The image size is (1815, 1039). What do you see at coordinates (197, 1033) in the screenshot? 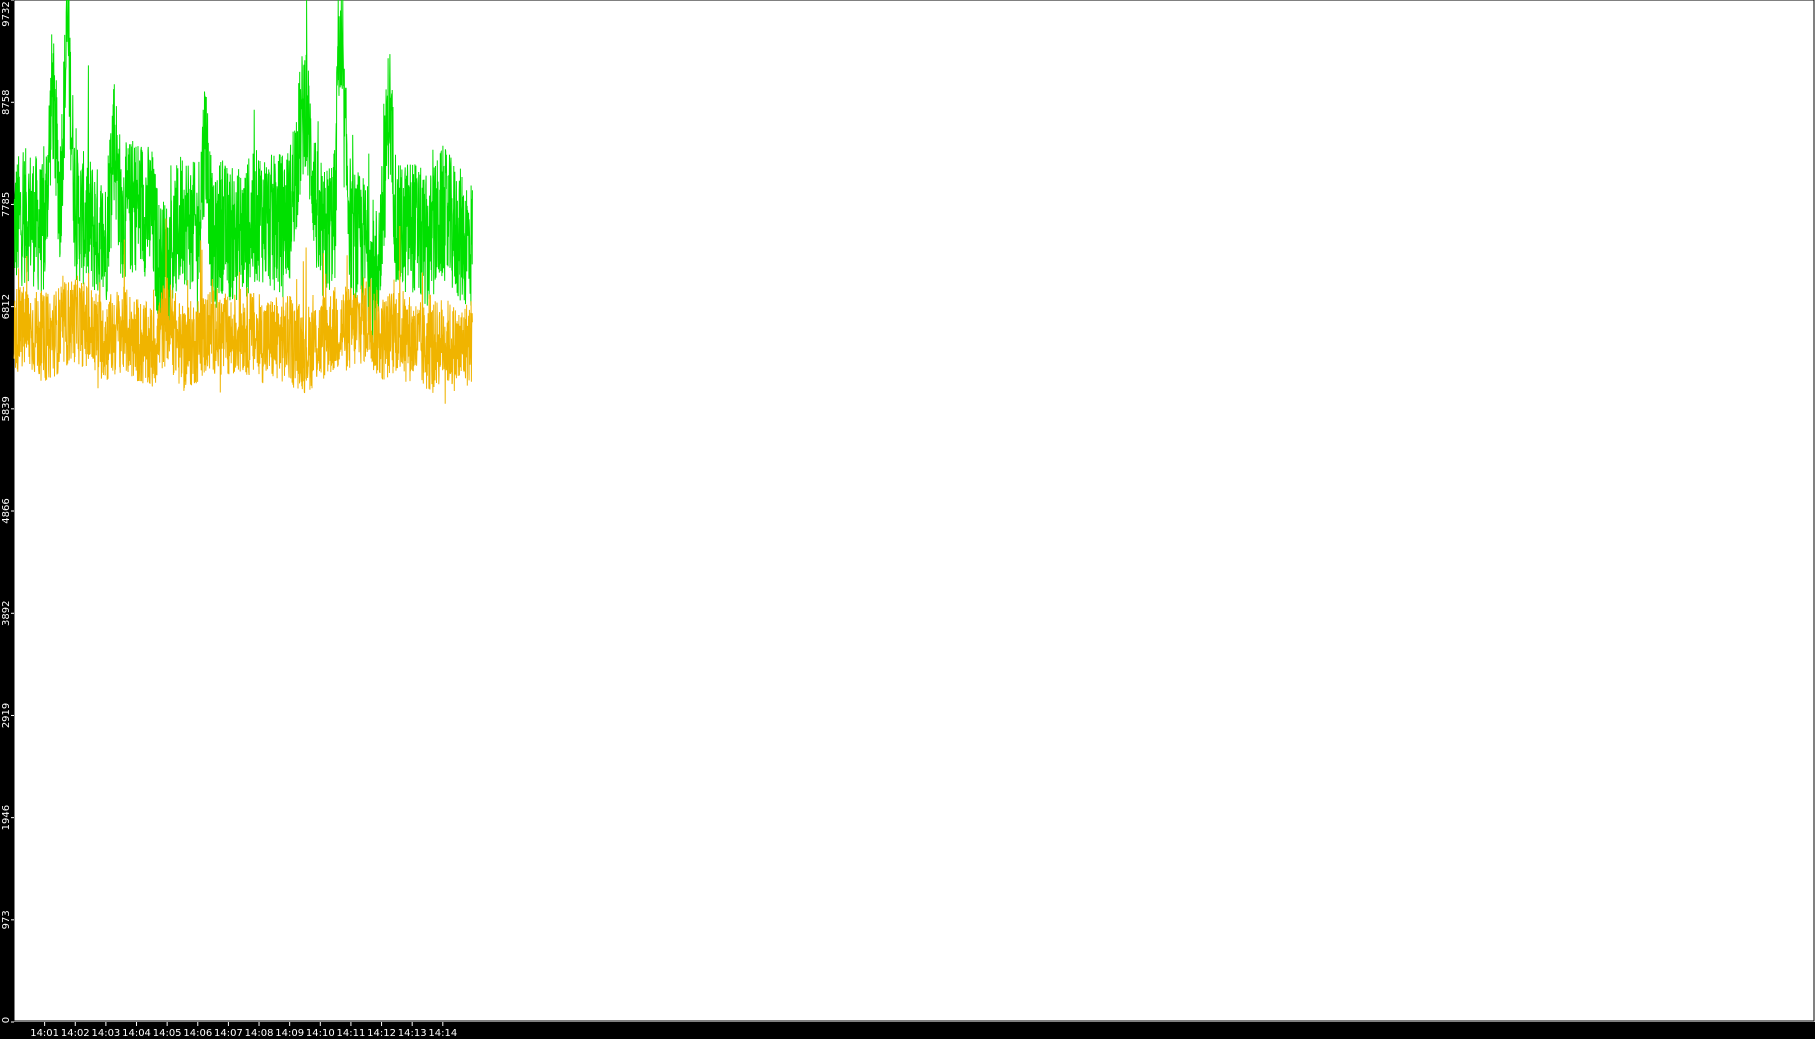
I see `x-tick-label: 14:06` at bounding box center [197, 1033].